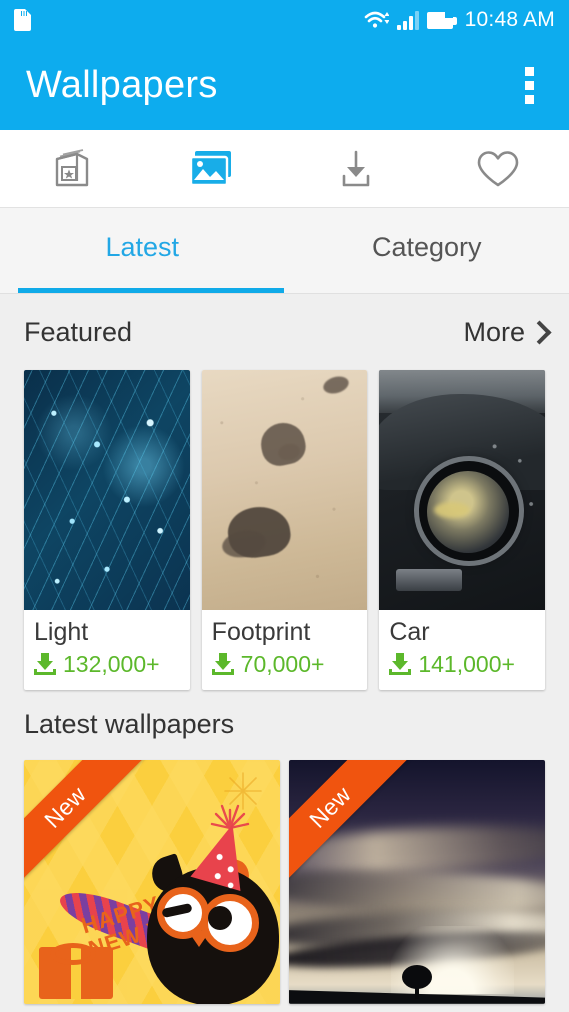  What do you see at coordinates (538, 332) in the screenshot?
I see `chevron-right-icon` at bounding box center [538, 332].